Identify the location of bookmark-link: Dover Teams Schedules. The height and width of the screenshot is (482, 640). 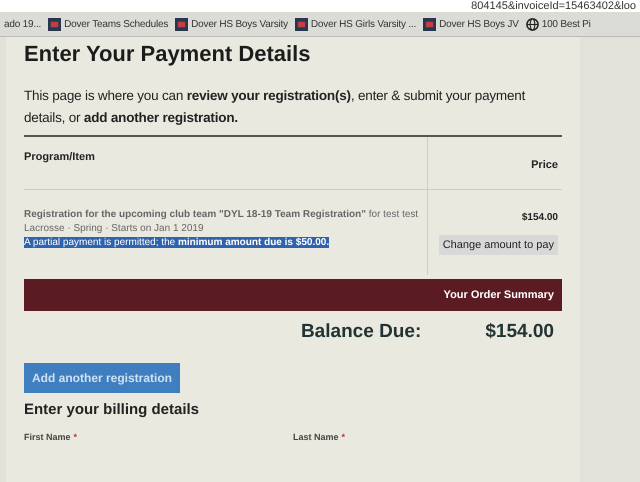
(108, 24).